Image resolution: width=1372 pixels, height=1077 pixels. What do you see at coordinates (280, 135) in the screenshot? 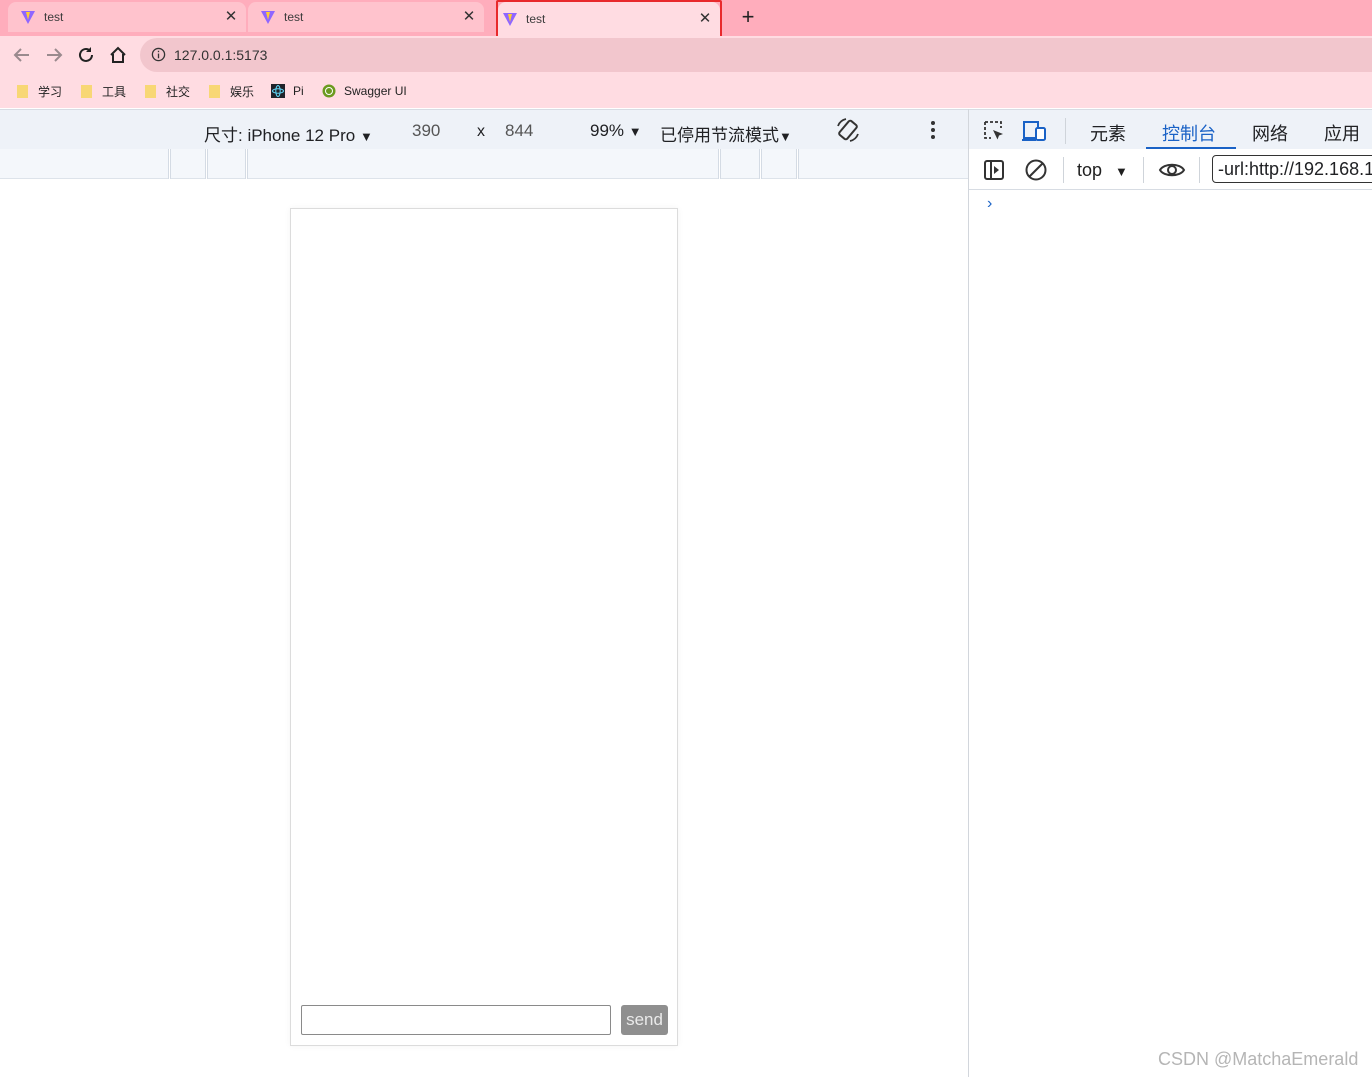
I see `device-label: 尺寸: iPhone 12 Pro` at bounding box center [280, 135].